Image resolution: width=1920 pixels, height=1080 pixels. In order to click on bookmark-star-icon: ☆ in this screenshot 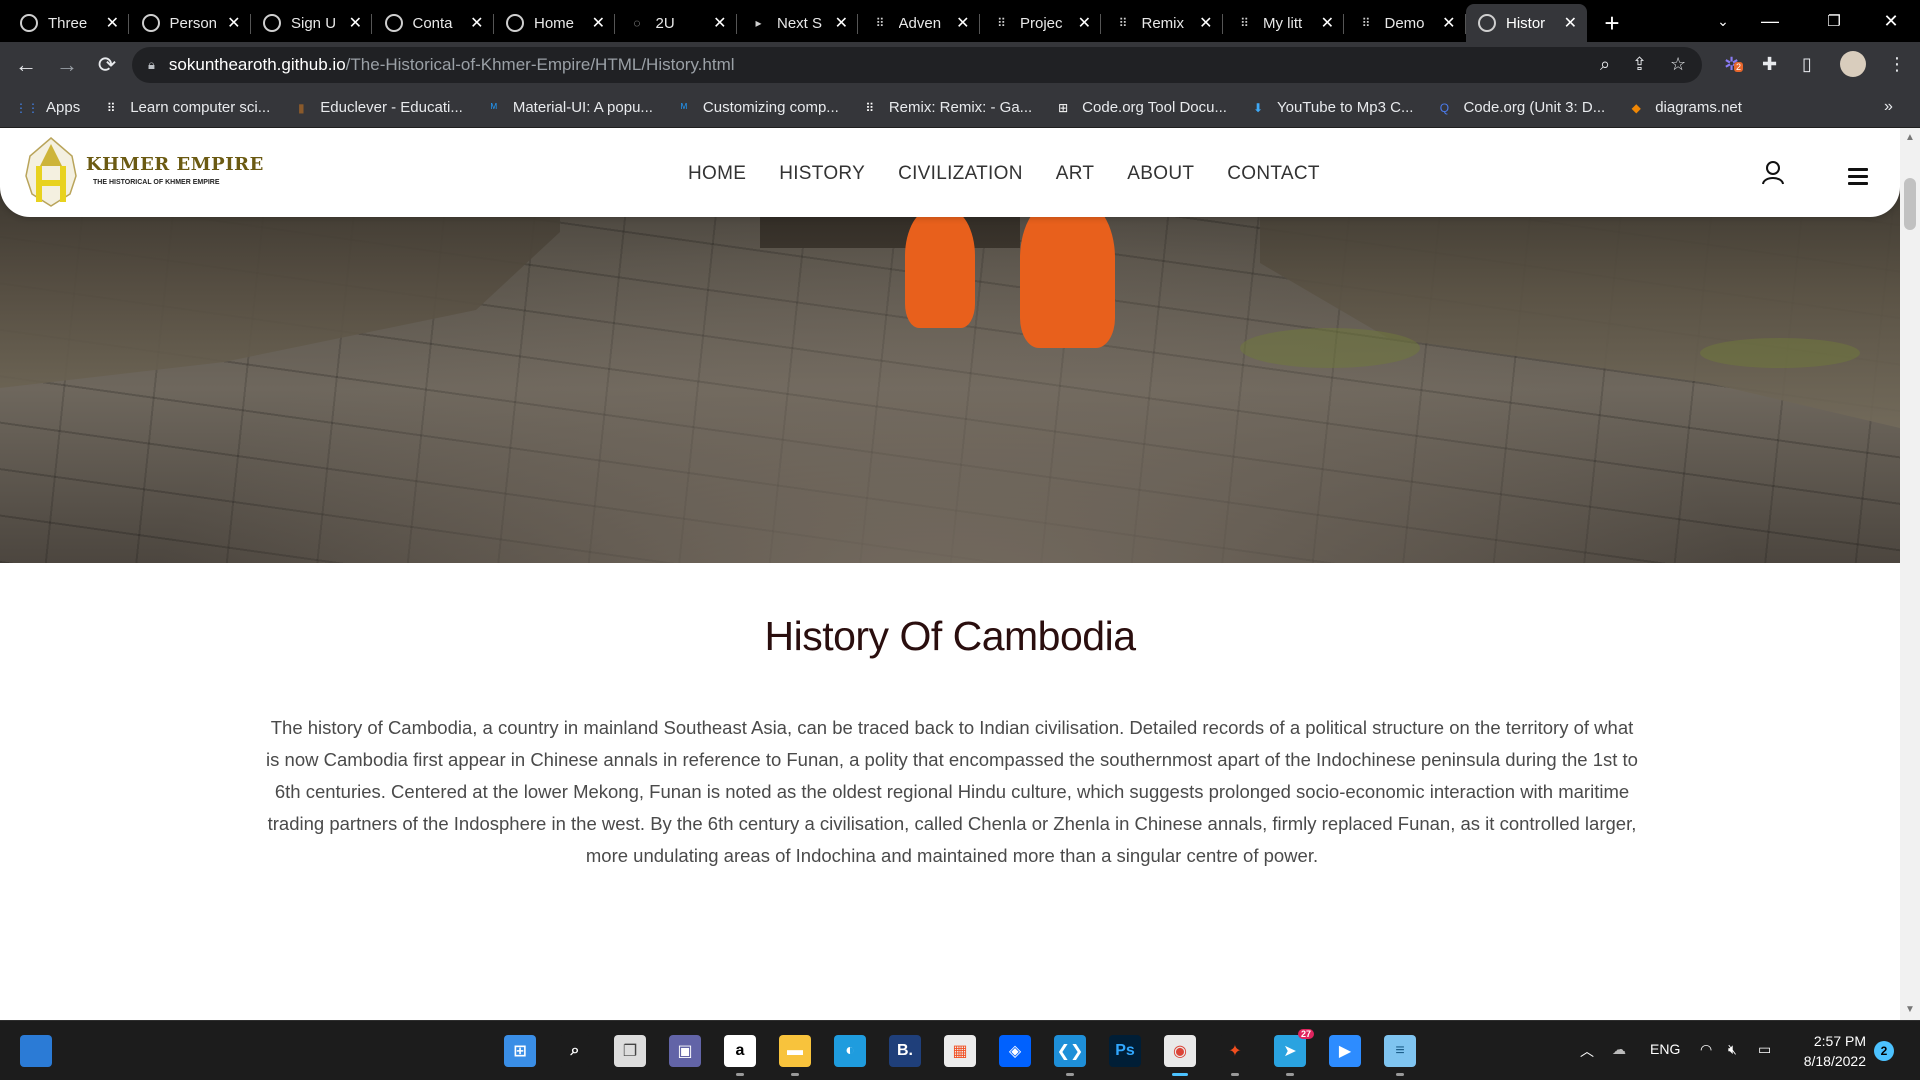, I will do `click(1678, 64)`.